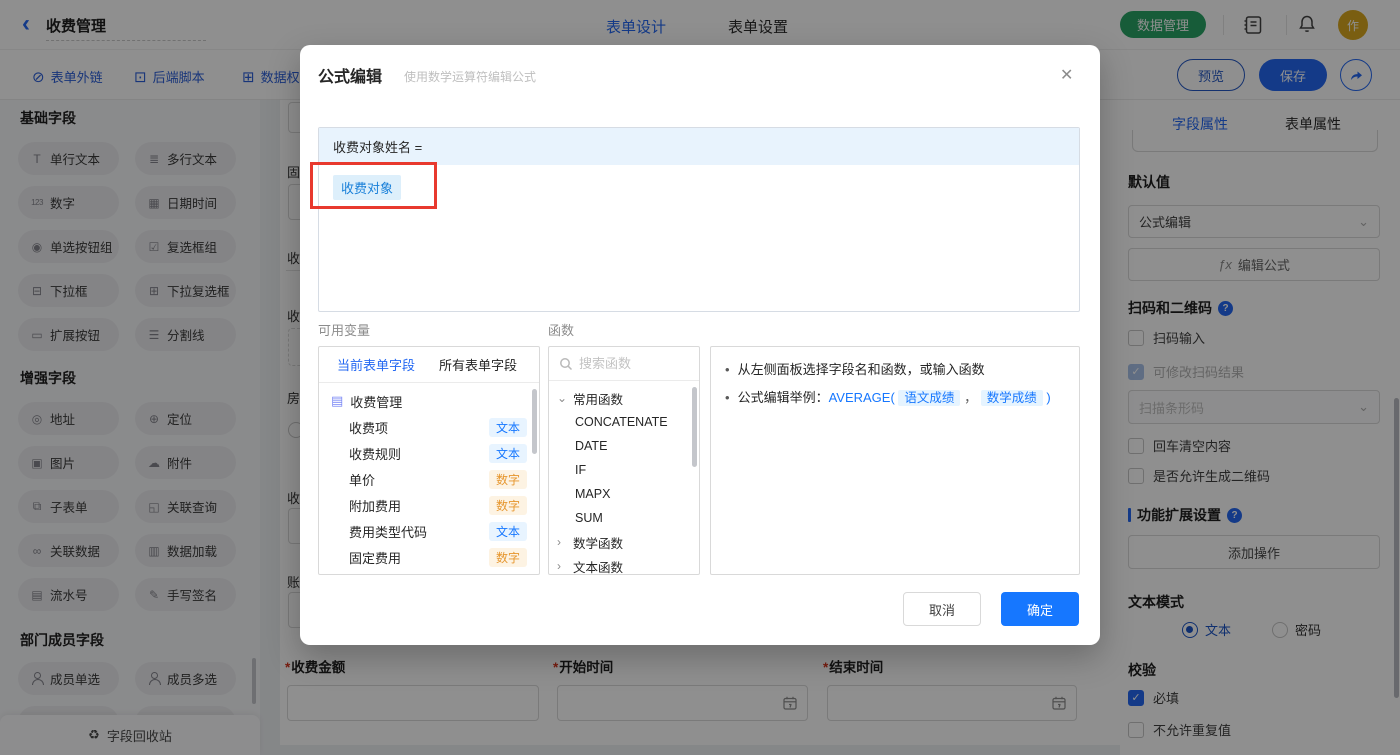 The image size is (1400, 755). Describe the element at coordinates (971, 397) in the screenshot. I see `example-comma: ，` at that location.